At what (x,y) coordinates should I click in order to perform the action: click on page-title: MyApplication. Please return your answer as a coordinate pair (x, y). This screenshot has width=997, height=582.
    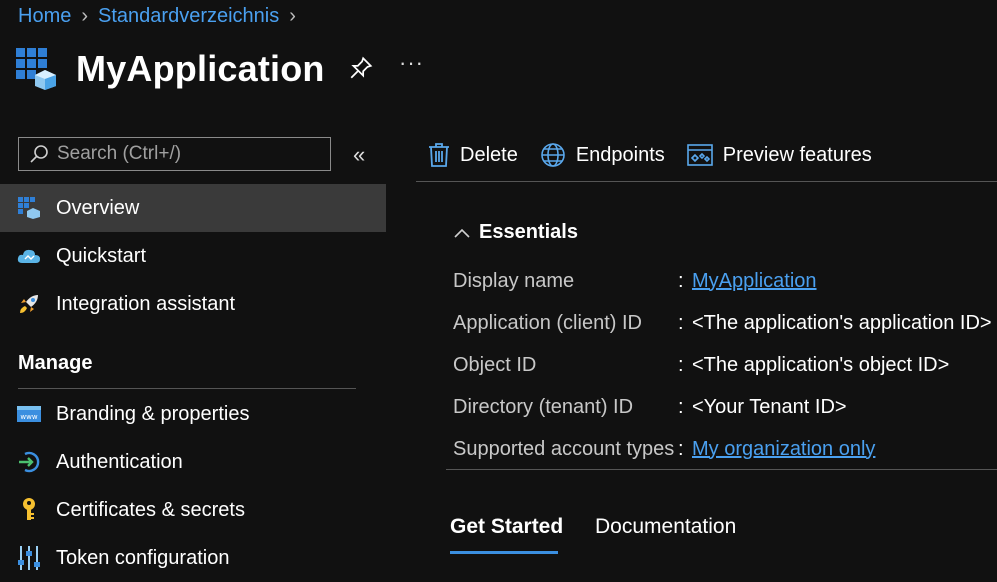
    Looking at the image, I should click on (200, 68).